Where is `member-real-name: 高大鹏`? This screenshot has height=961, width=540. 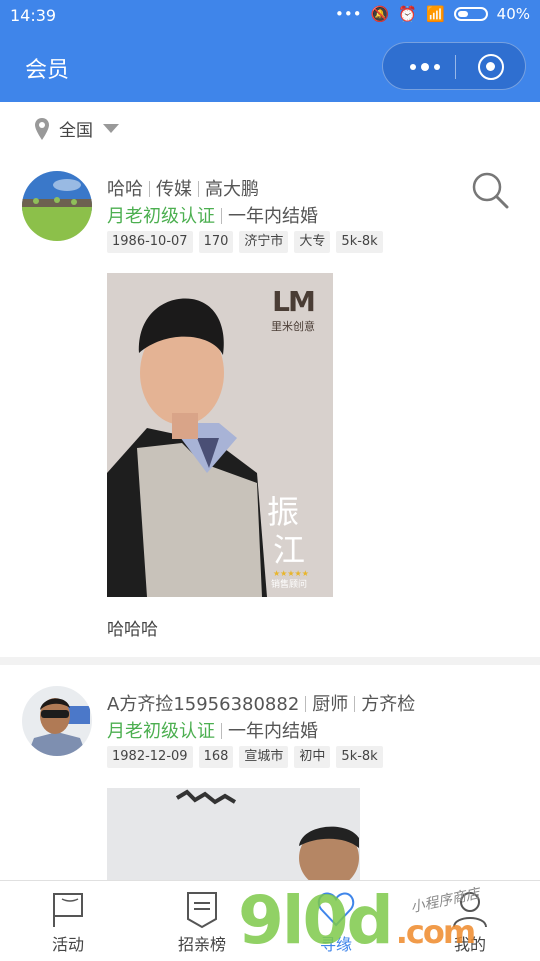
member-real-name: 高大鹏 is located at coordinates (232, 189).